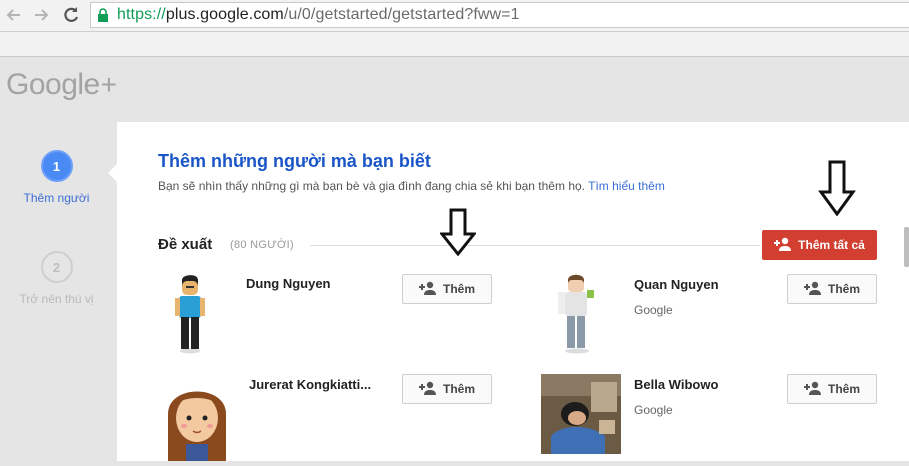  What do you see at coordinates (262, 245) in the screenshot?
I see `section-count: (80 NGƯỜI)` at bounding box center [262, 245].